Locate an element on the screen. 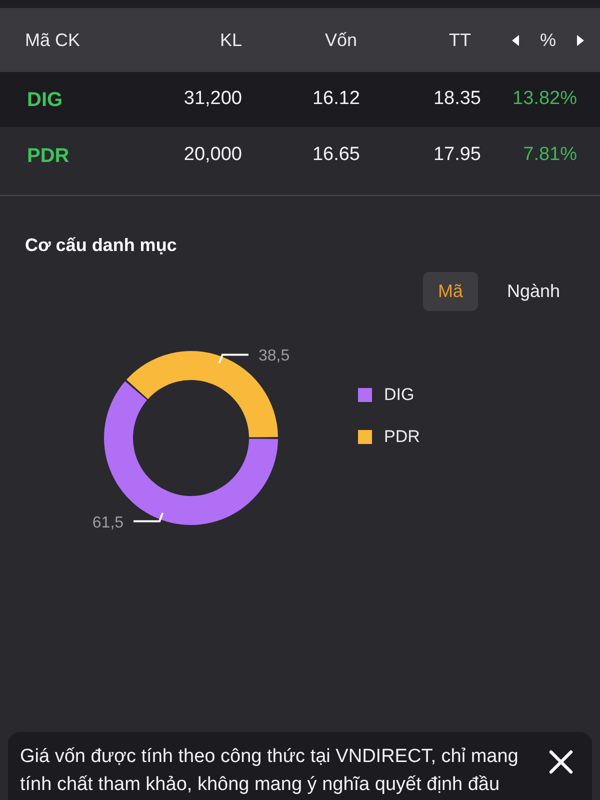 This screenshot has height=800, width=600. table-cell: 17.95 is located at coordinates (457, 155).